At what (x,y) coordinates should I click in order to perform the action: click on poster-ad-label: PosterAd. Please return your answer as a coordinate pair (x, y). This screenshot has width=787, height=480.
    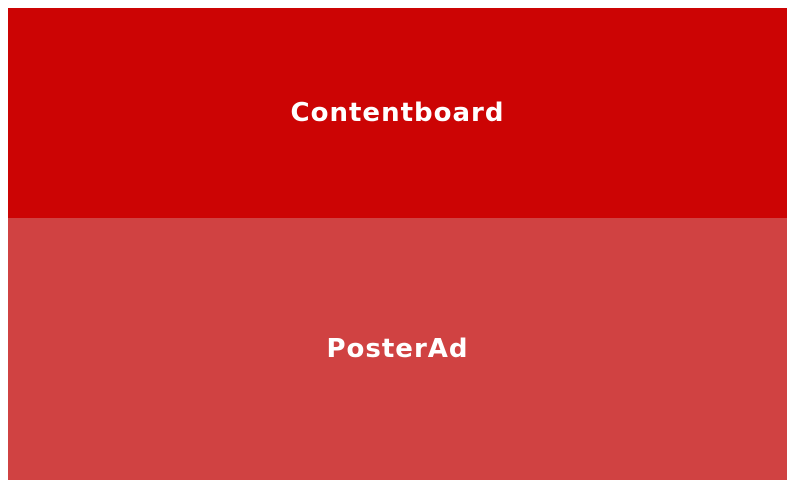
    Looking at the image, I should click on (397, 349).